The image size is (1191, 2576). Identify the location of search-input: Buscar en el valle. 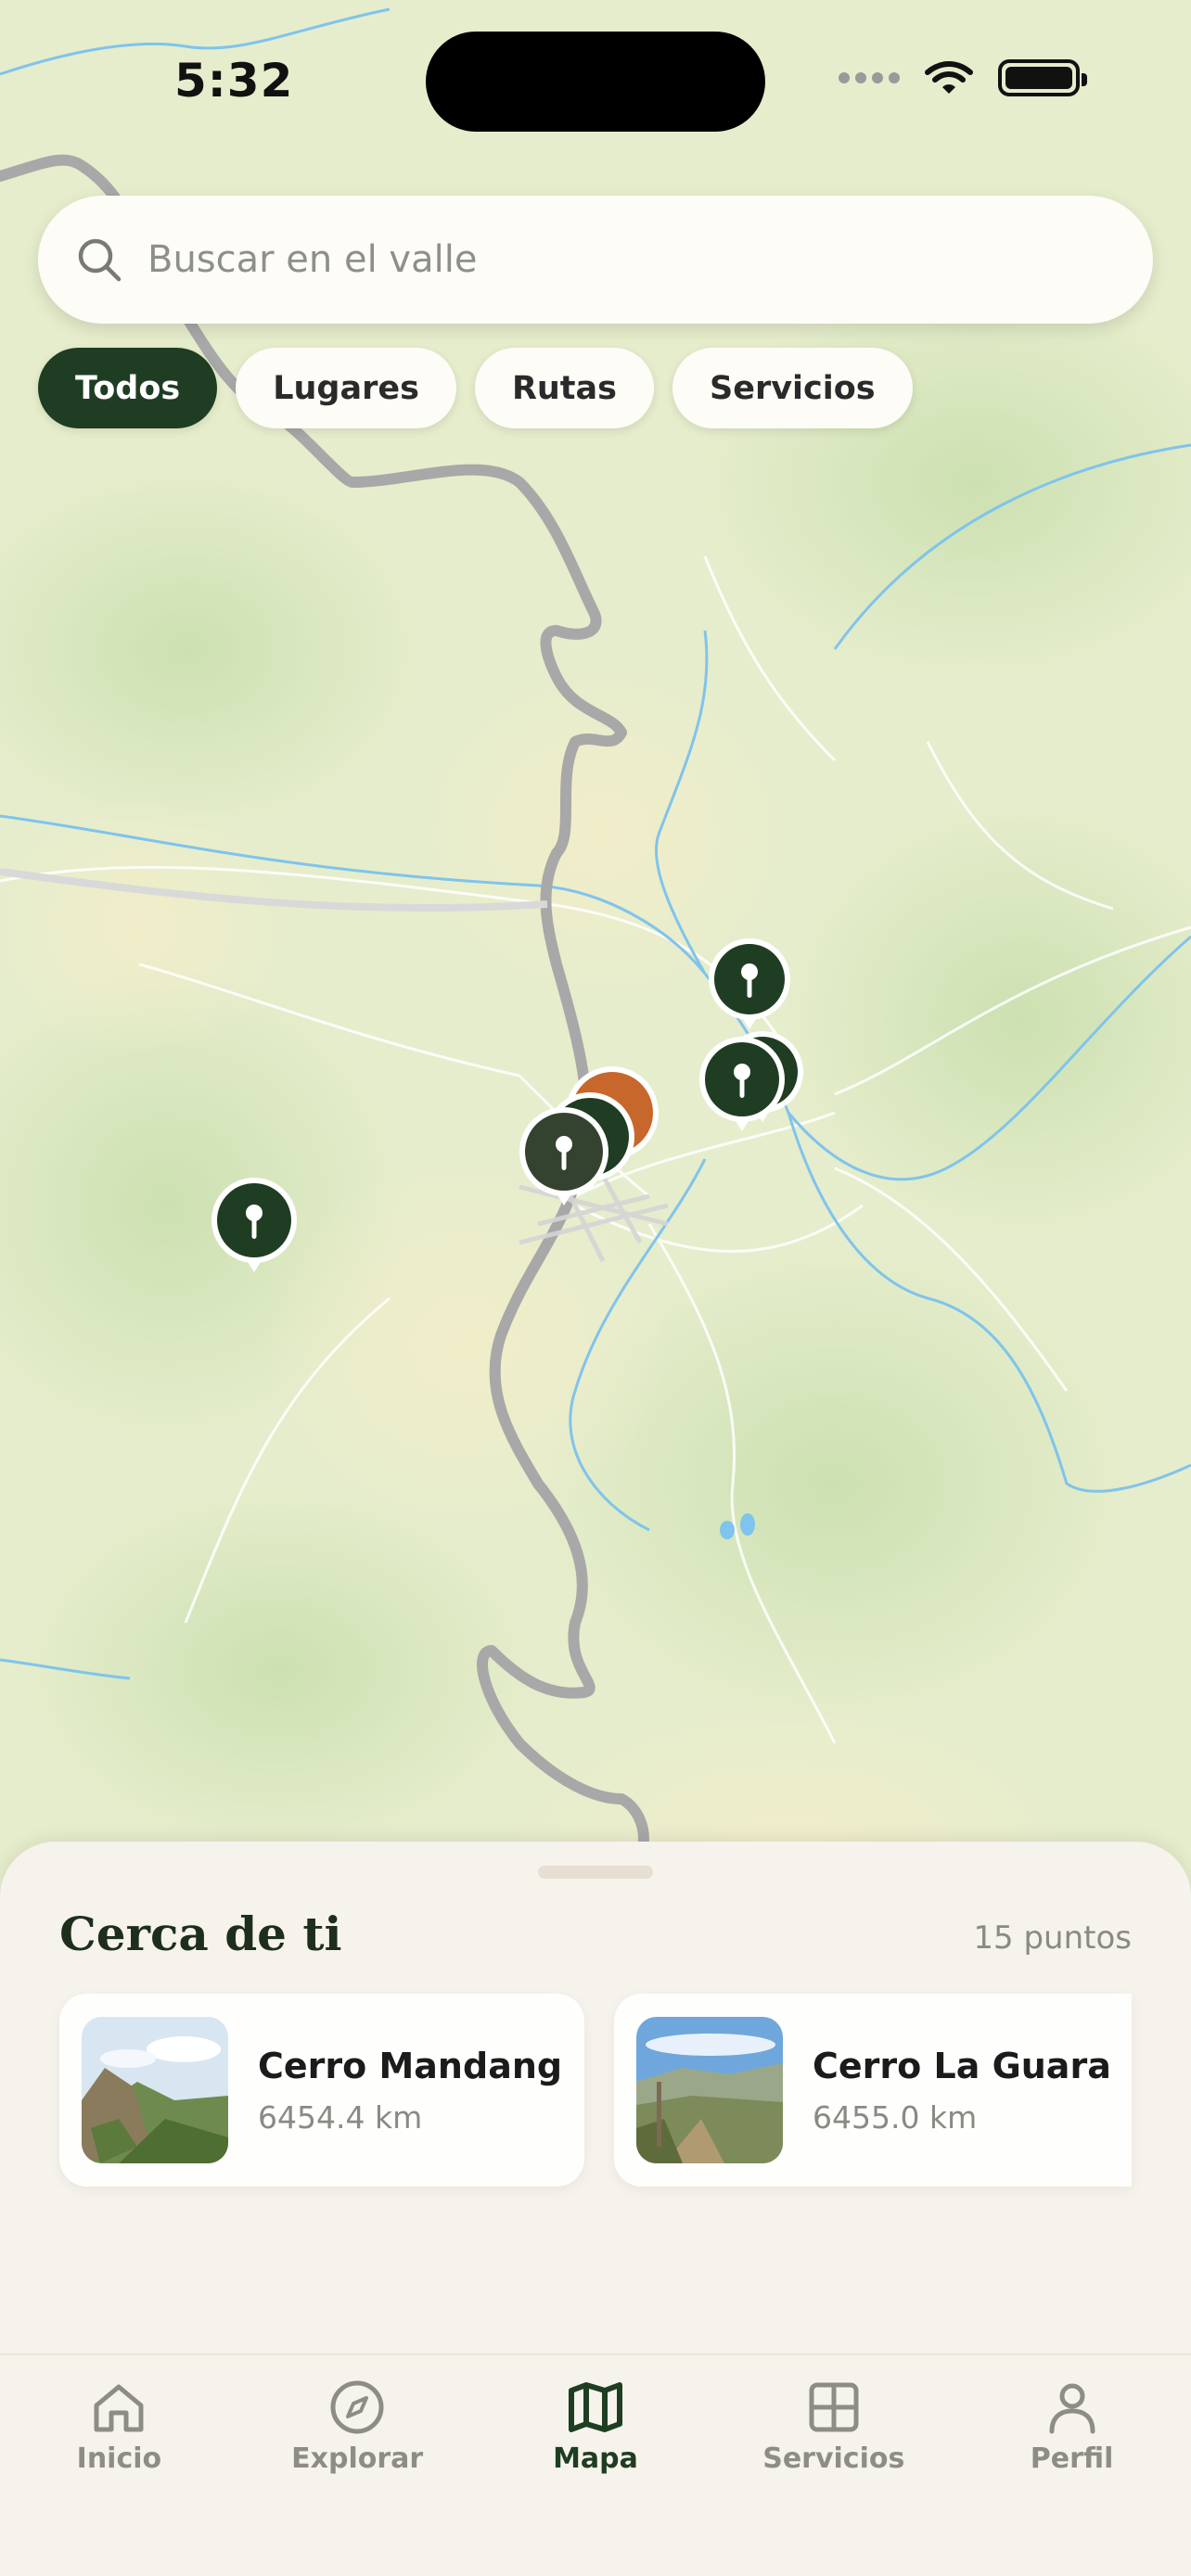
(312, 259).